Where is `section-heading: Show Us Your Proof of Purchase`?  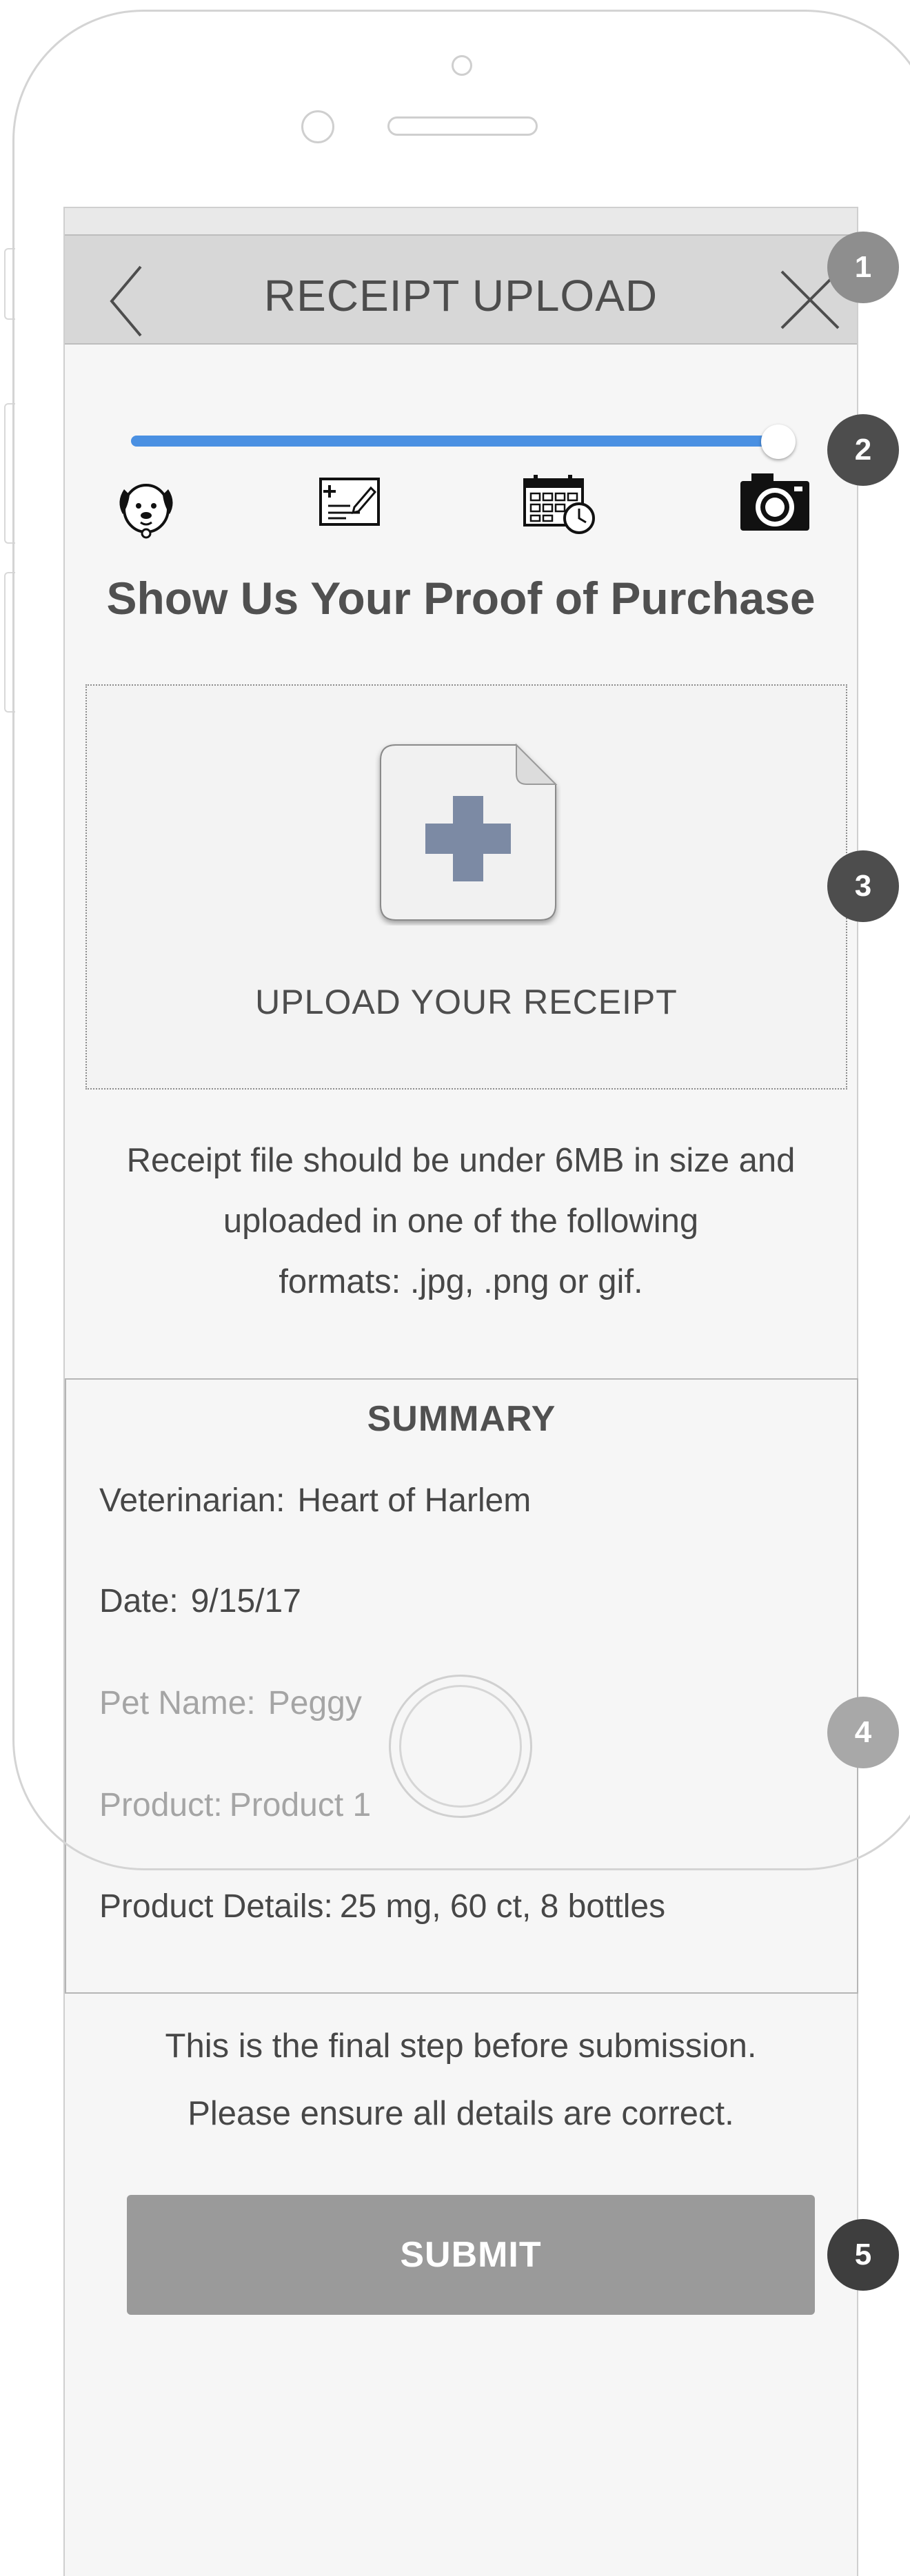
section-heading: Show Us Your Proof of Purchase is located at coordinates (461, 598).